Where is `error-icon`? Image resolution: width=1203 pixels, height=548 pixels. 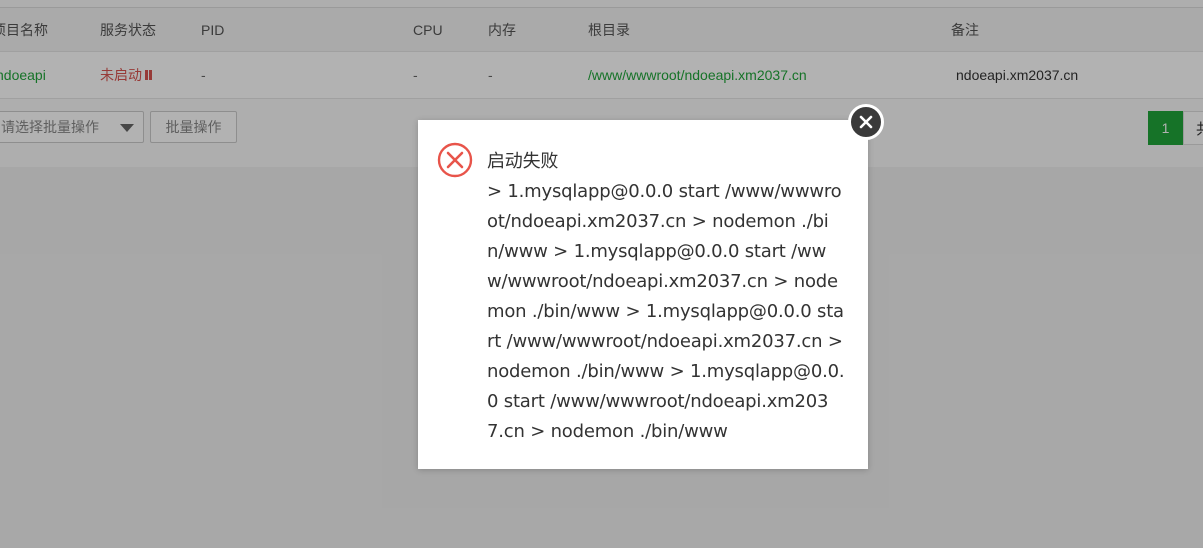 error-icon is located at coordinates (455, 160).